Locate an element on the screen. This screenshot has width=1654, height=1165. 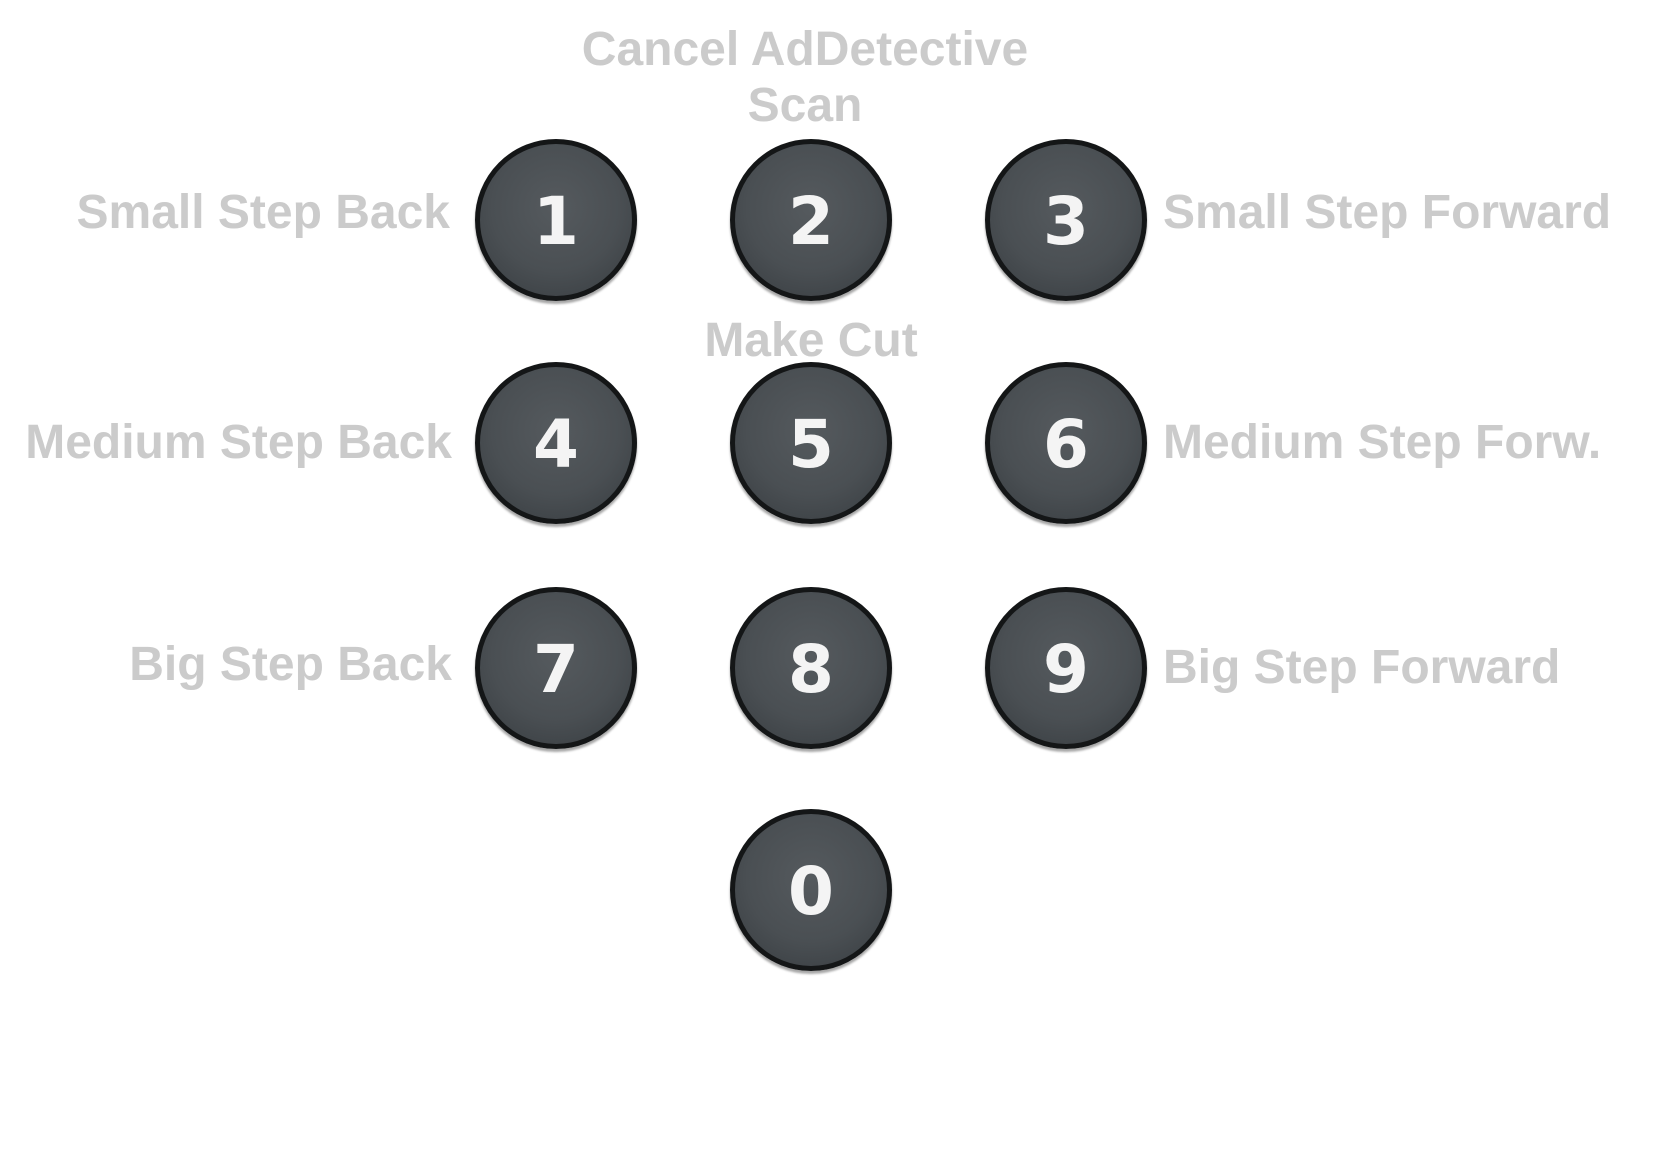
key-5-button: 5 is located at coordinates (811, 443).